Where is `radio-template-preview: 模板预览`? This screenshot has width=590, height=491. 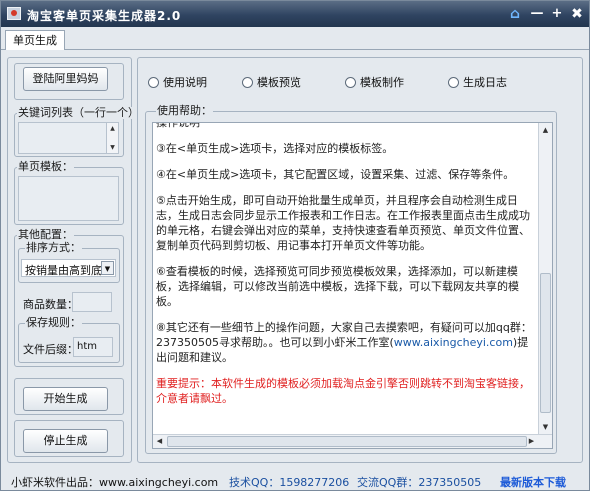
radio-template-preview: 模板预览 is located at coordinates (271, 83).